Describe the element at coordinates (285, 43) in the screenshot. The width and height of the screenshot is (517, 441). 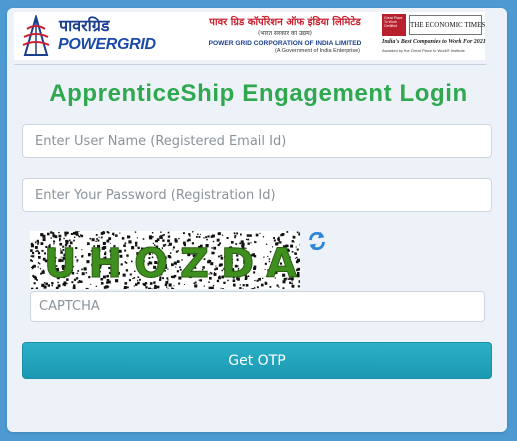
I see `corporation-name-english: POWER GRID CORPORATION OF INDIA LIMITED` at that location.